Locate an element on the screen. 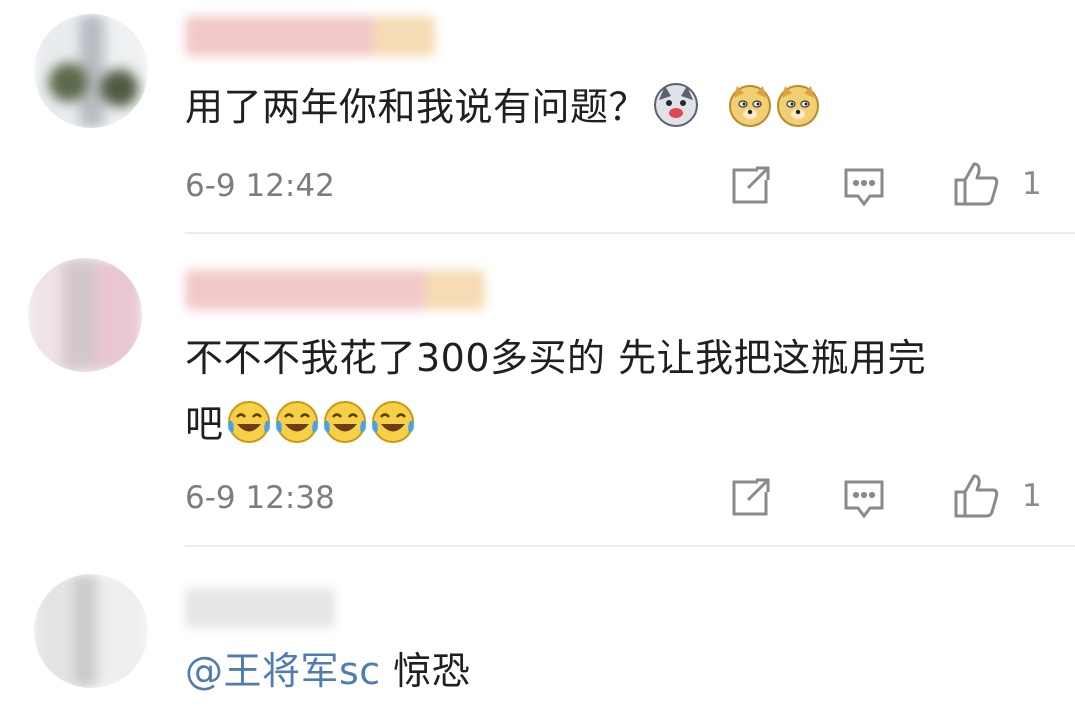 Image resolution: width=1075 pixels, height=723 pixels. comment-time: 6-9 12:38 is located at coordinates (260, 498).